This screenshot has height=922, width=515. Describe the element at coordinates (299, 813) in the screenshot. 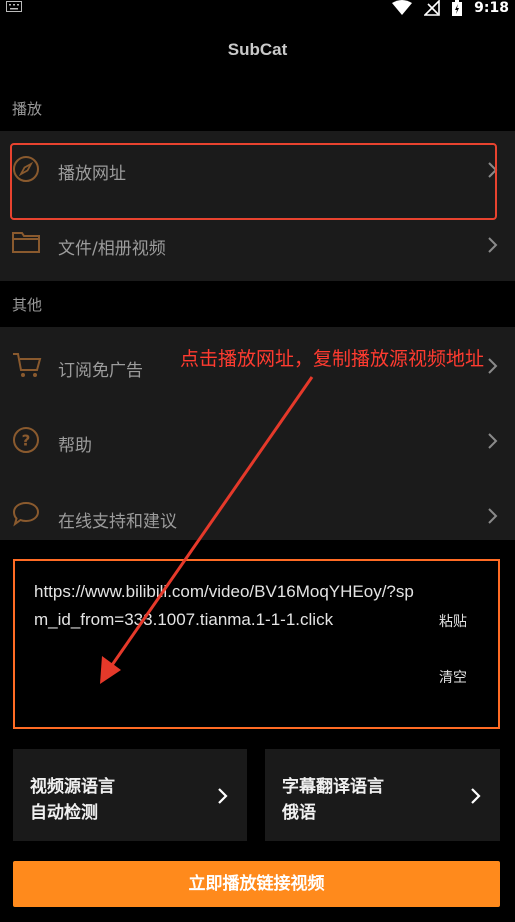

I see `target-language-value: 俄语` at that location.